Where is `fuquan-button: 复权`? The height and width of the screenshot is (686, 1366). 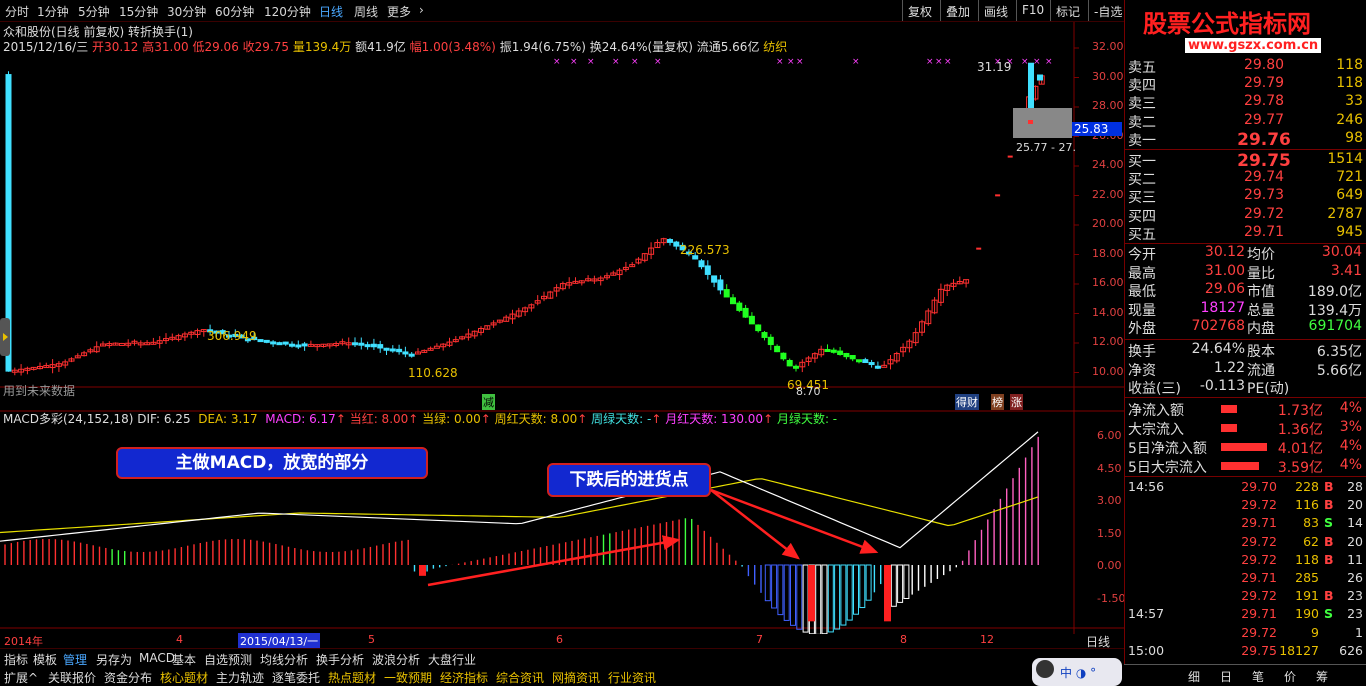 fuquan-button: 复权 is located at coordinates (919, 10).